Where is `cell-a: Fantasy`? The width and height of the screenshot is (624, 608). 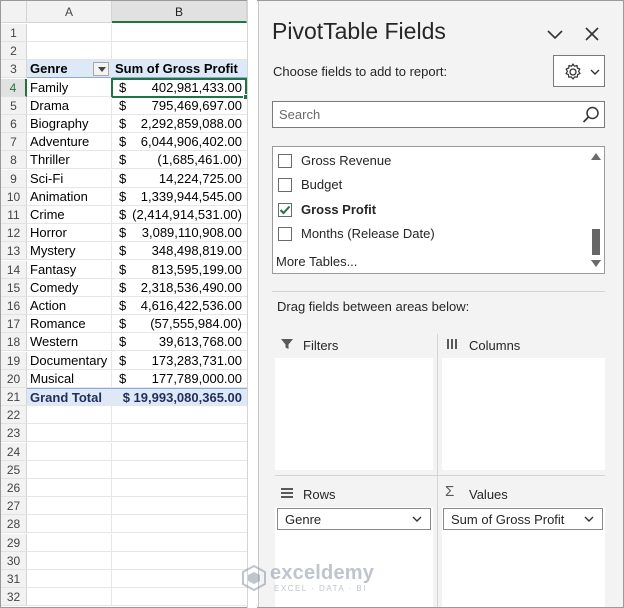 cell-a: Fantasy is located at coordinates (69, 270).